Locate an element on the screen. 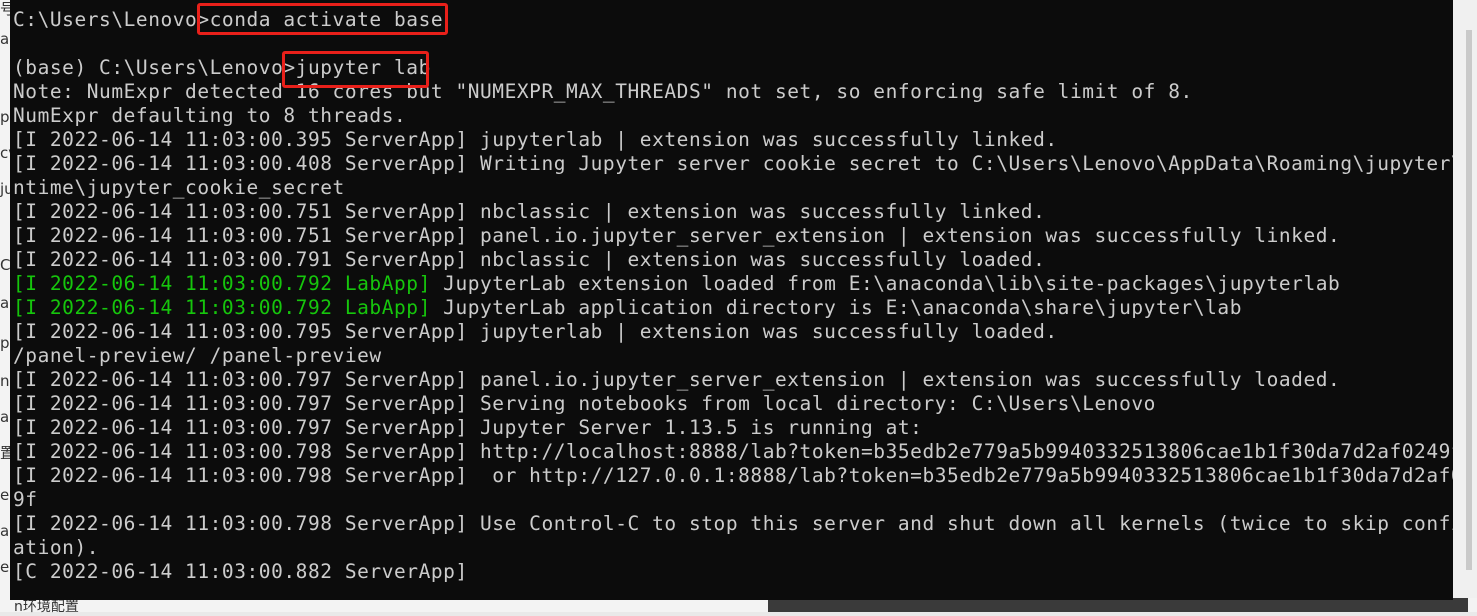  terminal-line: ation). is located at coordinates (56, 548).